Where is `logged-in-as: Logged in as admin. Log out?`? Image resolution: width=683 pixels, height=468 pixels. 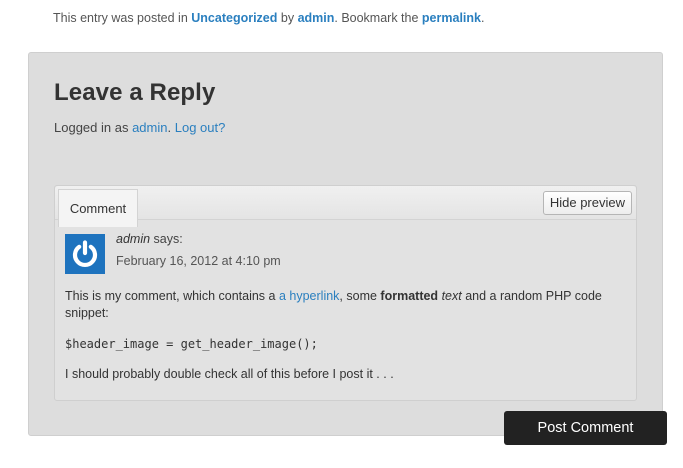
logged-in-as: Logged in as admin. Log out? is located at coordinates (139, 127).